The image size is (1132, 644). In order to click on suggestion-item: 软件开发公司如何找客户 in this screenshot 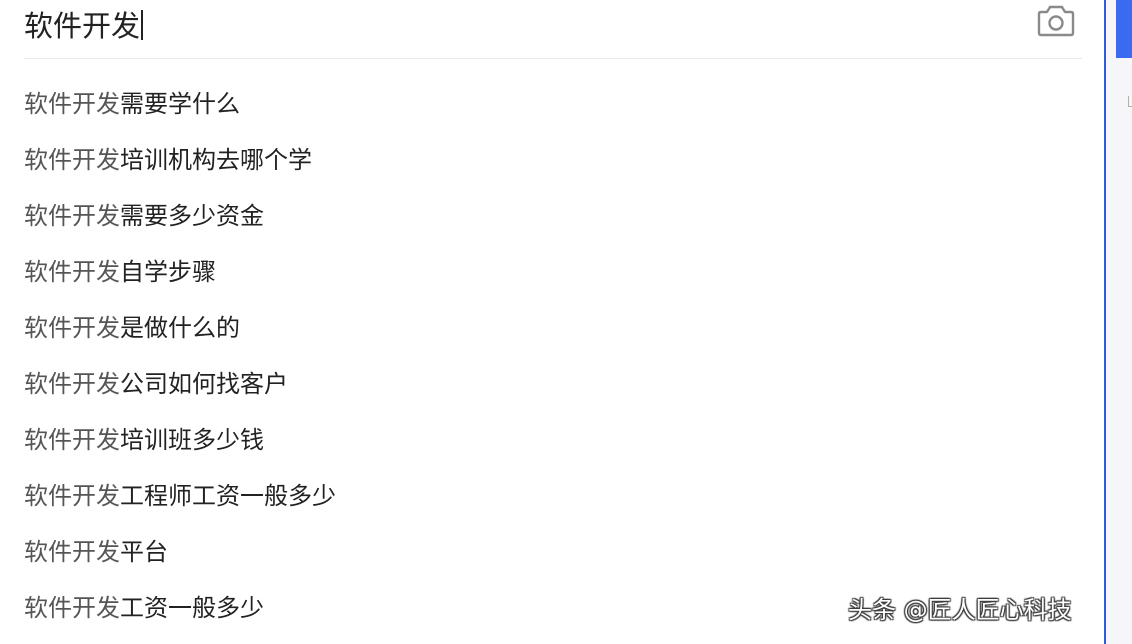, I will do `click(553, 384)`.